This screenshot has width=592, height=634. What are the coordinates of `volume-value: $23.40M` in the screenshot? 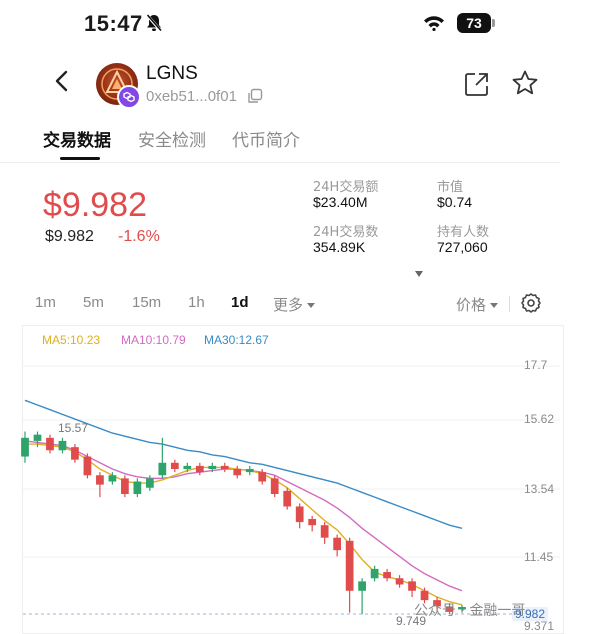 It's located at (340, 202).